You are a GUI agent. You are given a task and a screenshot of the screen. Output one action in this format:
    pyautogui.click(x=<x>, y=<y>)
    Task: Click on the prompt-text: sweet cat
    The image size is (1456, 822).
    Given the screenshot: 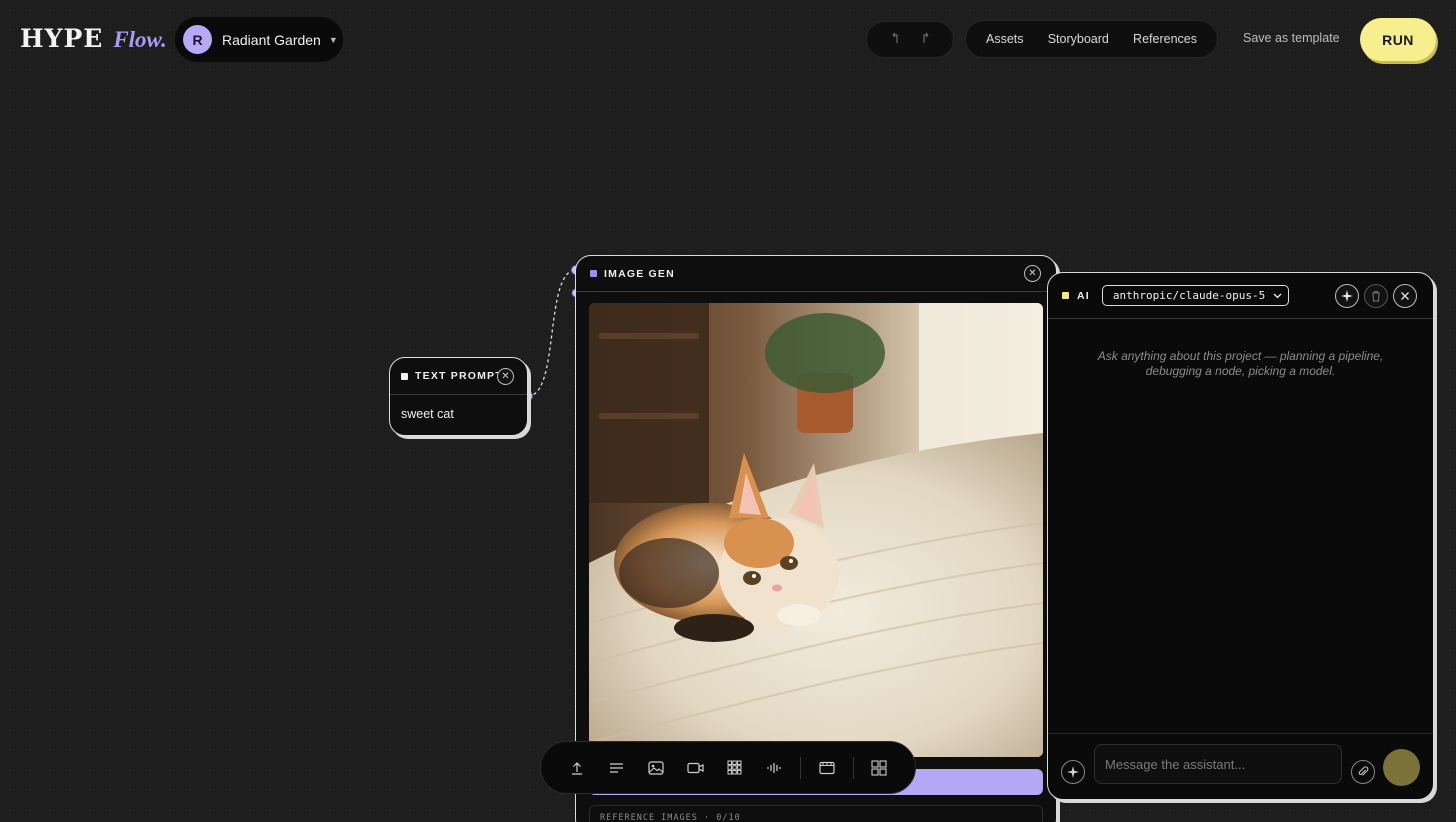 What is the action you would take?
    pyautogui.click(x=458, y=414)
    